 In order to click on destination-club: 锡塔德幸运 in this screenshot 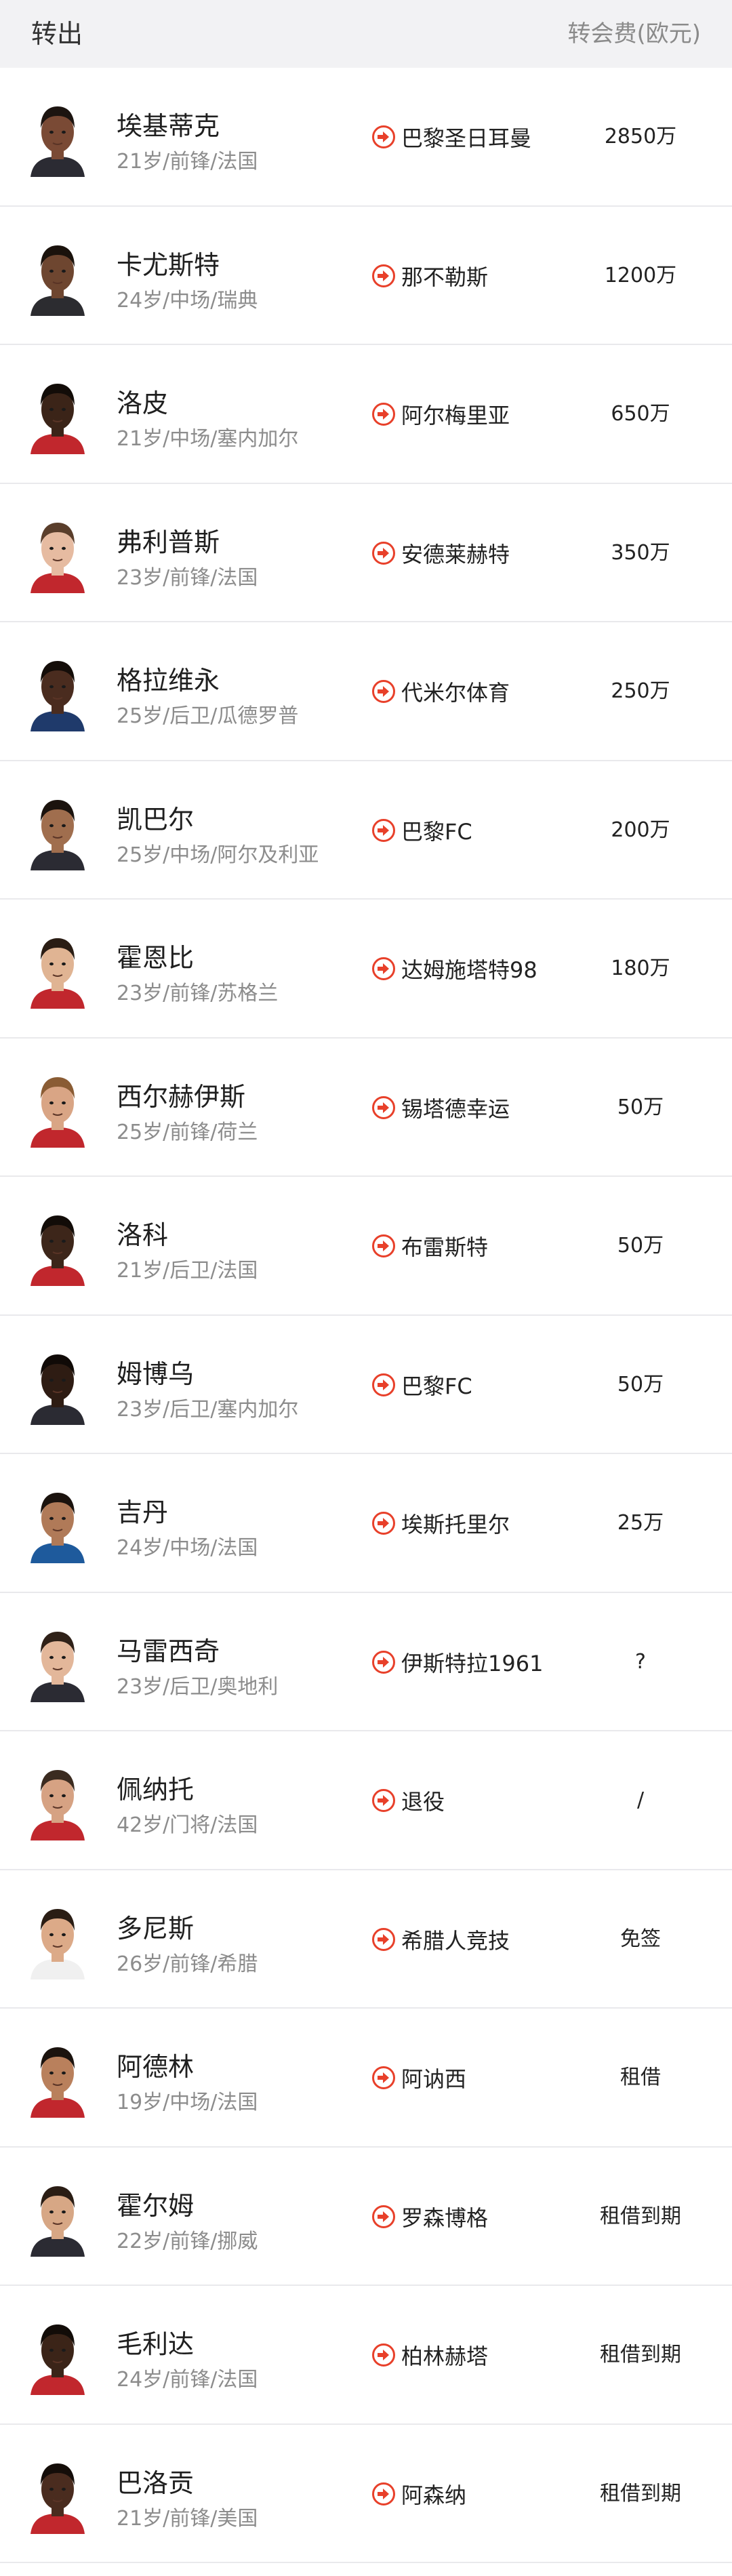, I will do `click(441, 1108)`.